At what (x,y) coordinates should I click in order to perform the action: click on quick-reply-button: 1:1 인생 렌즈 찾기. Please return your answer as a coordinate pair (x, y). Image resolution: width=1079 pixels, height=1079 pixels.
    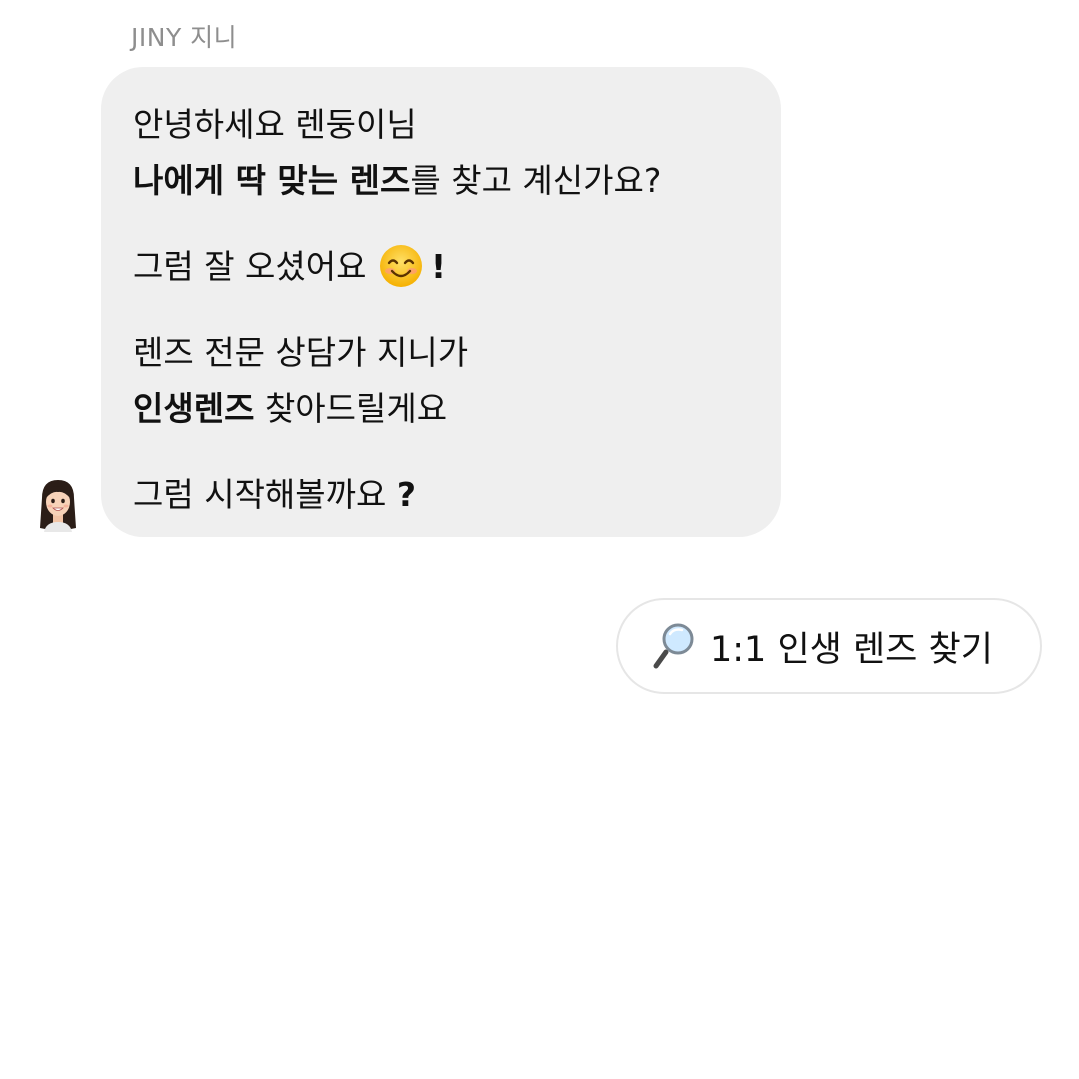
    Looking at the image, I should click on (829, 646).